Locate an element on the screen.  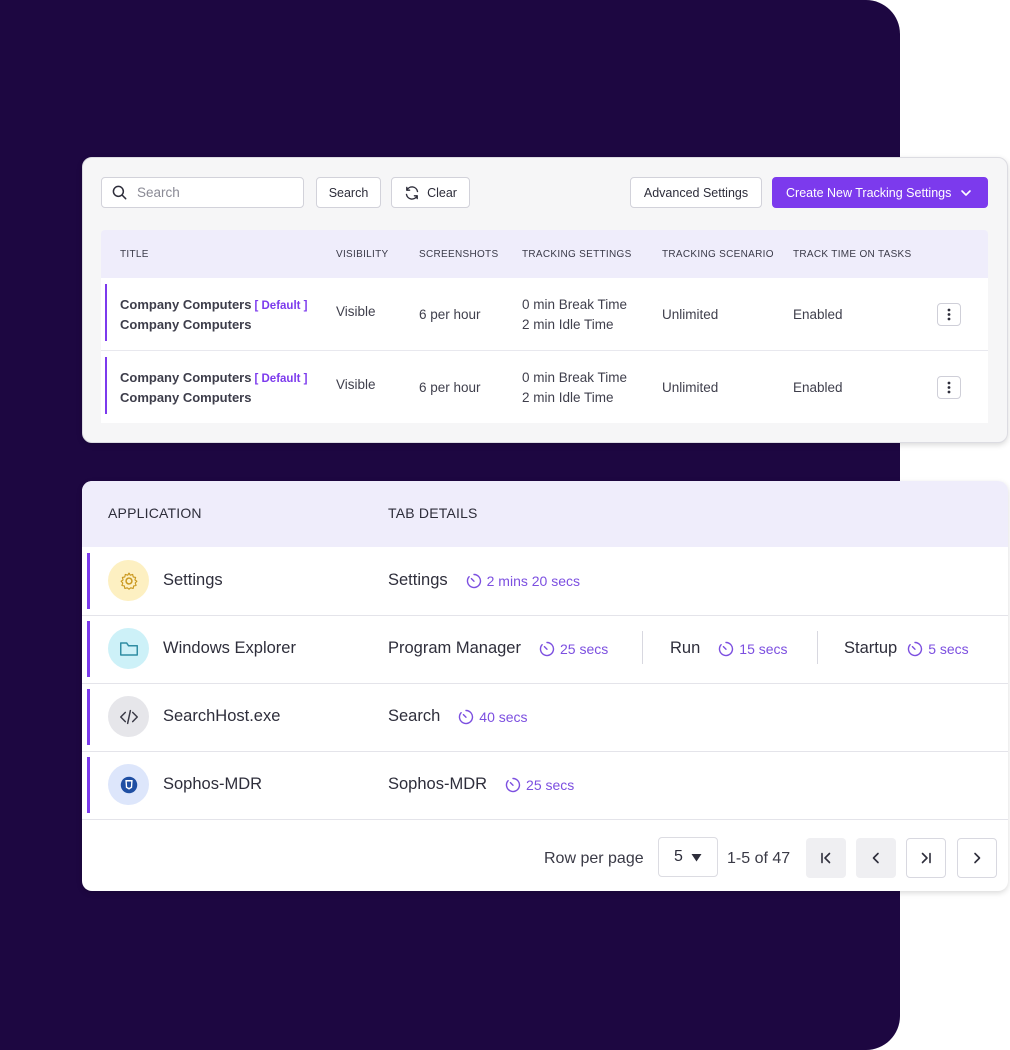
tab-name: Settings is located at coordinates (418, 580).